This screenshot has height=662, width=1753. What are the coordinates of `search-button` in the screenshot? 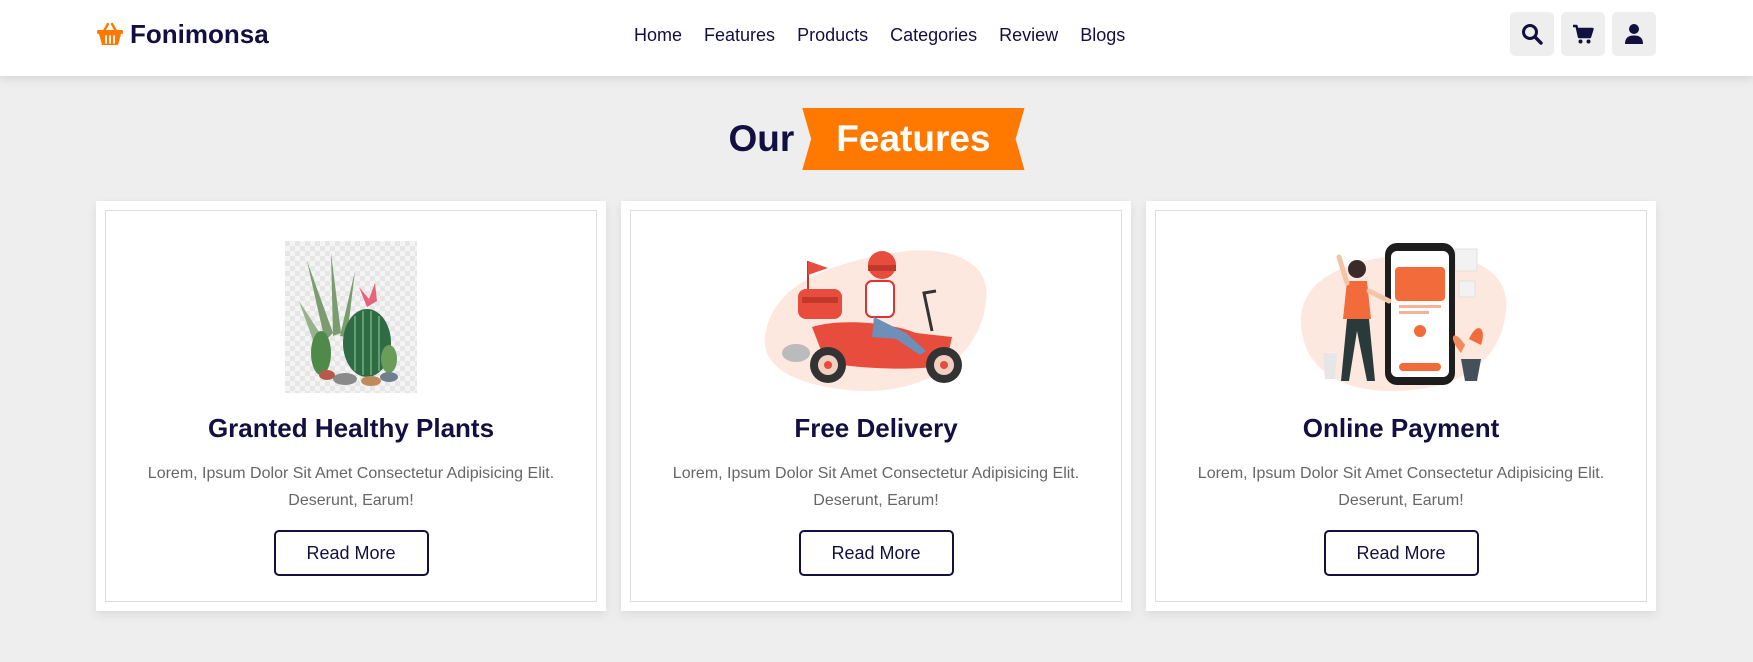 It's located at (1532, 34).